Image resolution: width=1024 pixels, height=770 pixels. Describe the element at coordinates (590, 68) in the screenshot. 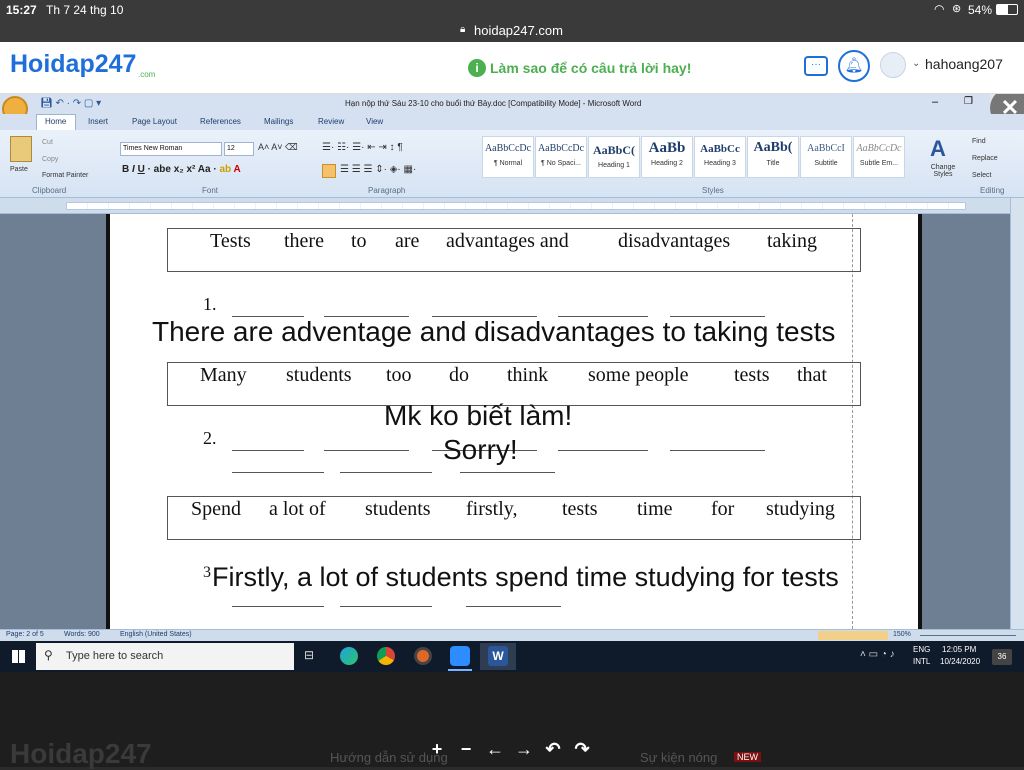

I see `answer-tip-link: Làm sao để có câu trả lời hay!` at that location.